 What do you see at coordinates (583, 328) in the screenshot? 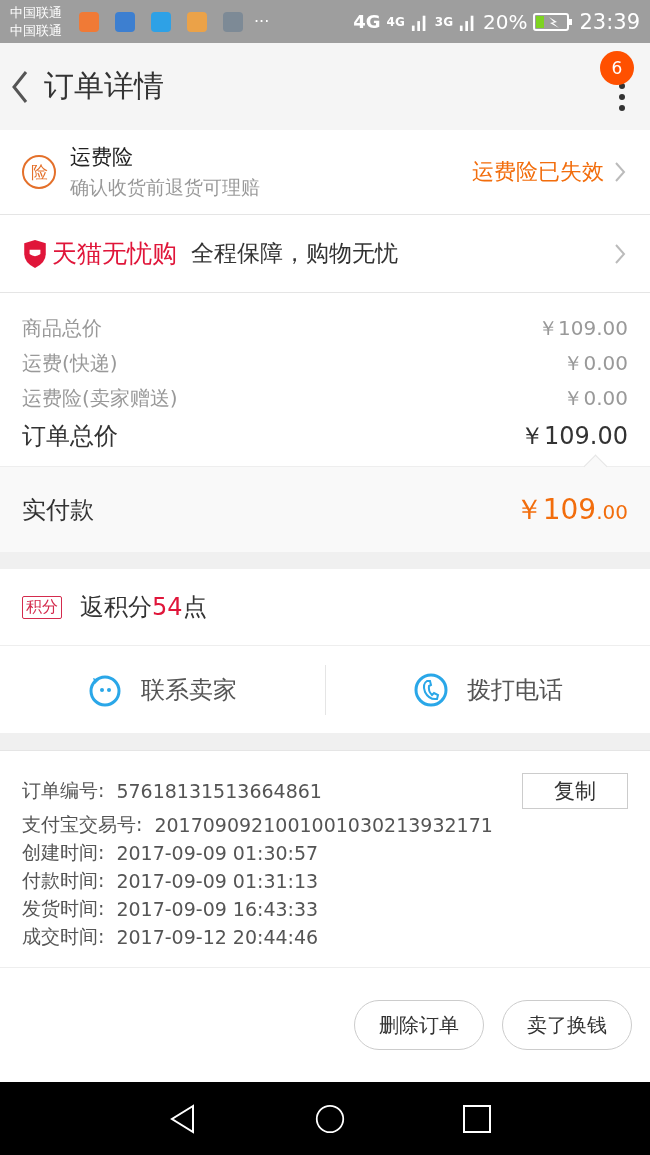
I see `price-value: ￥109.00` at bounding box center [583, 328].